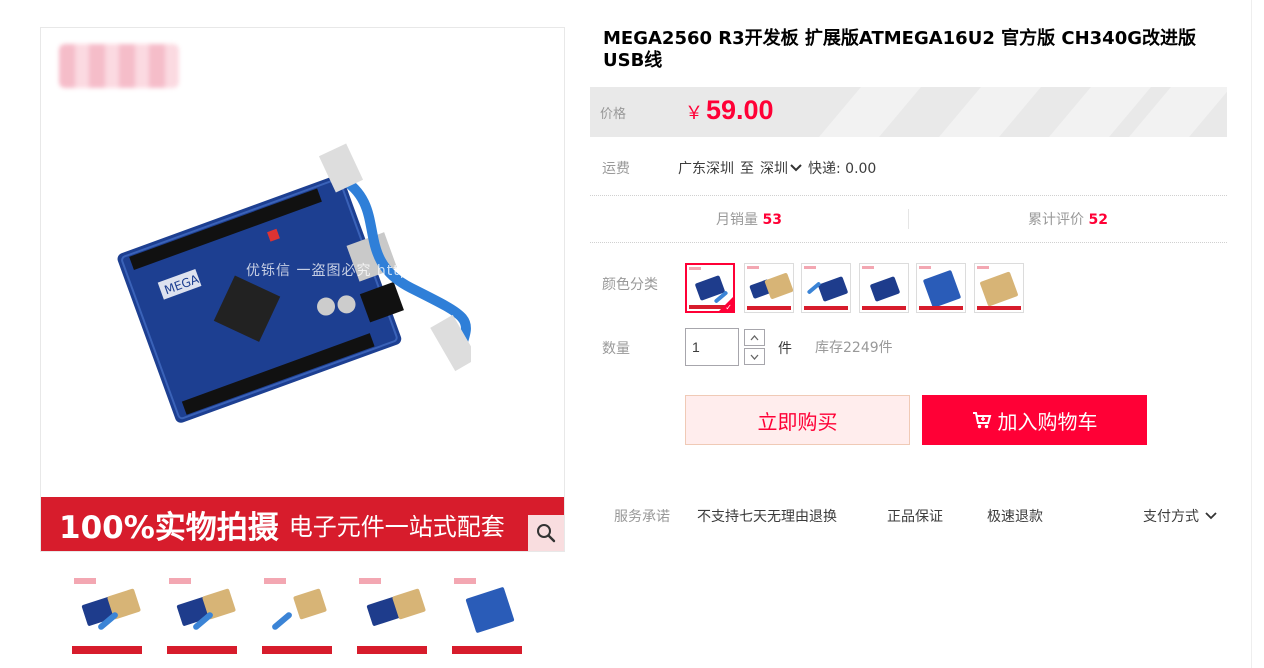 Image resolution: width=1264 pixels, height=668 pixels. I want to click on payment-label: 支付方式, so click(1171, 517).